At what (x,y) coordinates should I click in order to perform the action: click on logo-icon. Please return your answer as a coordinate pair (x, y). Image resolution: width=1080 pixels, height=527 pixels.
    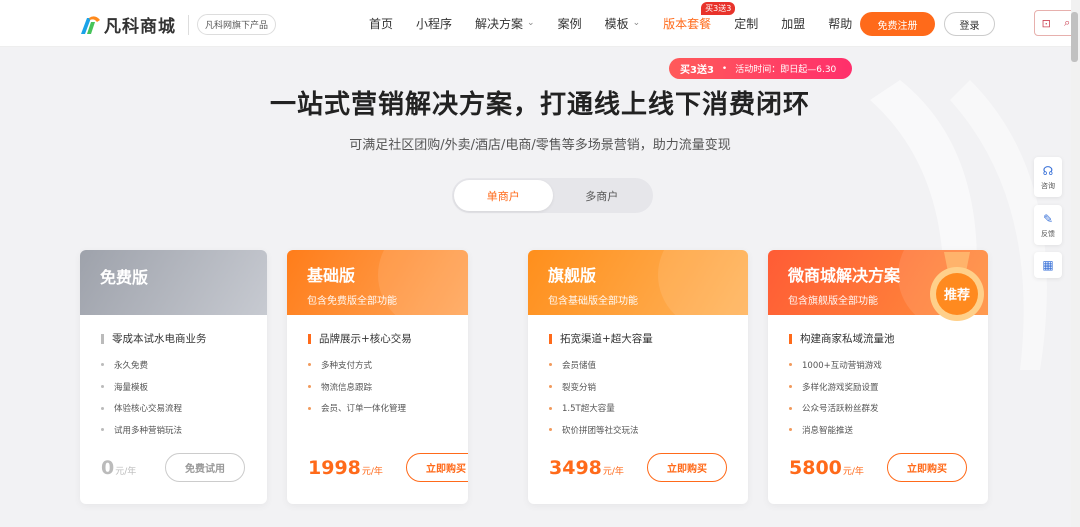
    Looking at the image, I should click on (90, 25).